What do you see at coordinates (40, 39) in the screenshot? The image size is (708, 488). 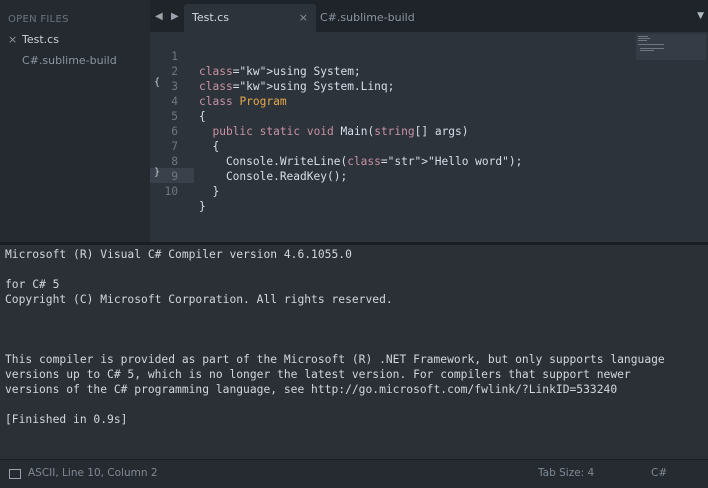 I see `sidebar-file-test-cs: Test.cs` at bounding box center [40, 39].